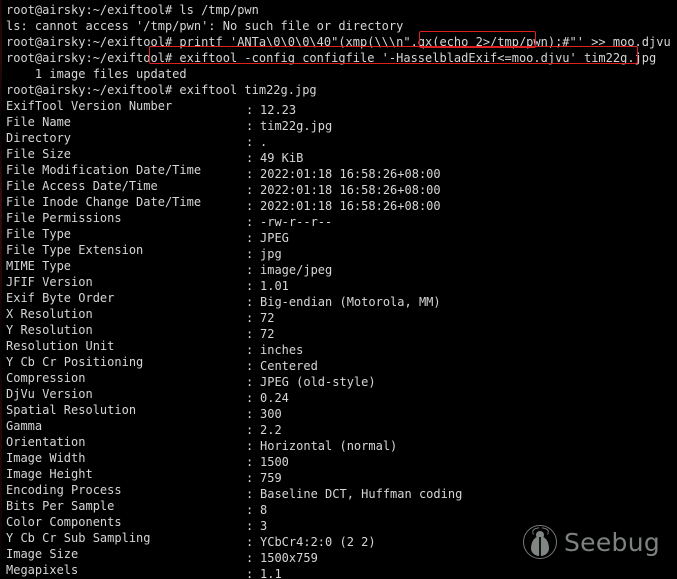 The width and height of the screenshot is (677, 579). What do you see at coordinates (341, 10) in the screenshot?
I see `terminal-line: root@airsky:~/exiftool# ls /tmp/pwn` at bounding box center [341, 10].